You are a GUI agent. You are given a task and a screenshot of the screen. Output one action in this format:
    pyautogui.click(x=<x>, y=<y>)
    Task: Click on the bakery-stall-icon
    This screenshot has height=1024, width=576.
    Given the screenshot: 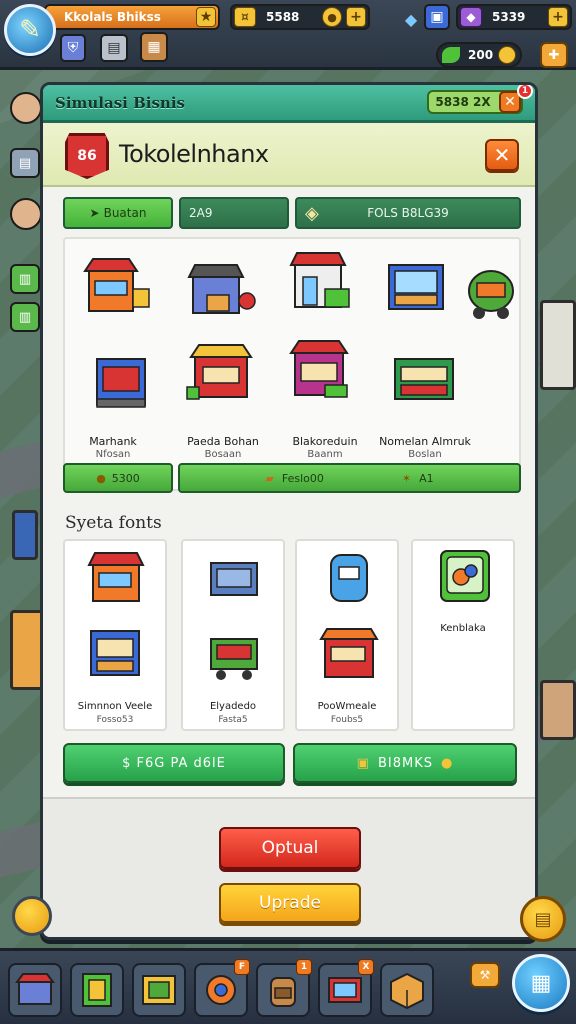 What is the action you would take?
    pyautogui.click(x=224, y=374)
    